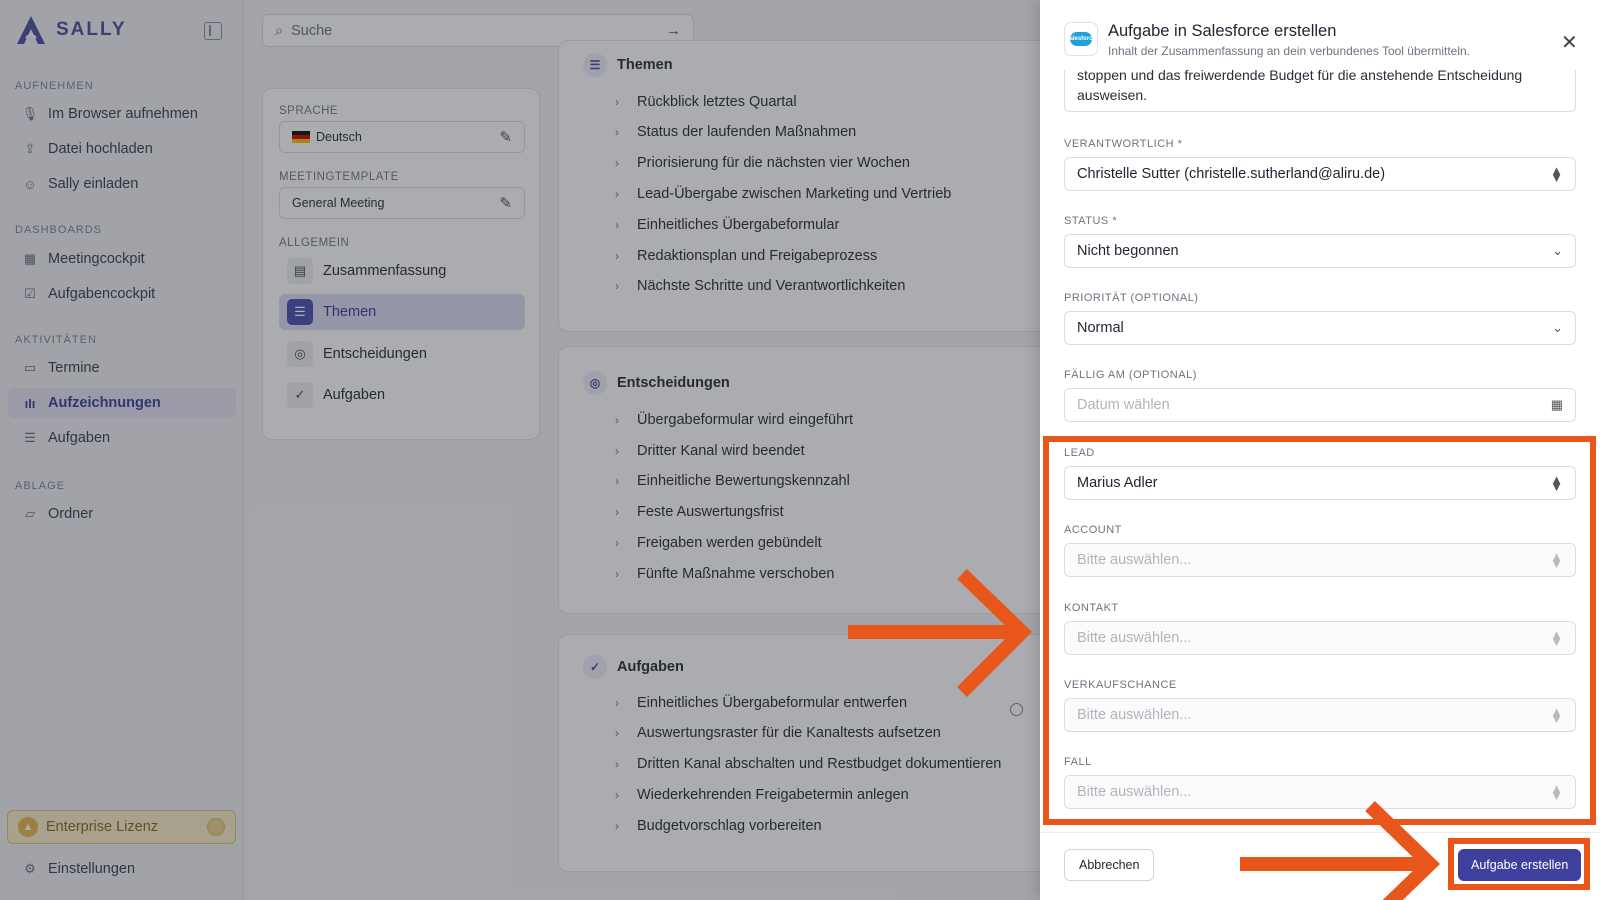  I want to click on salesforce-logo-icon: salesforce, so click(1081, 39).